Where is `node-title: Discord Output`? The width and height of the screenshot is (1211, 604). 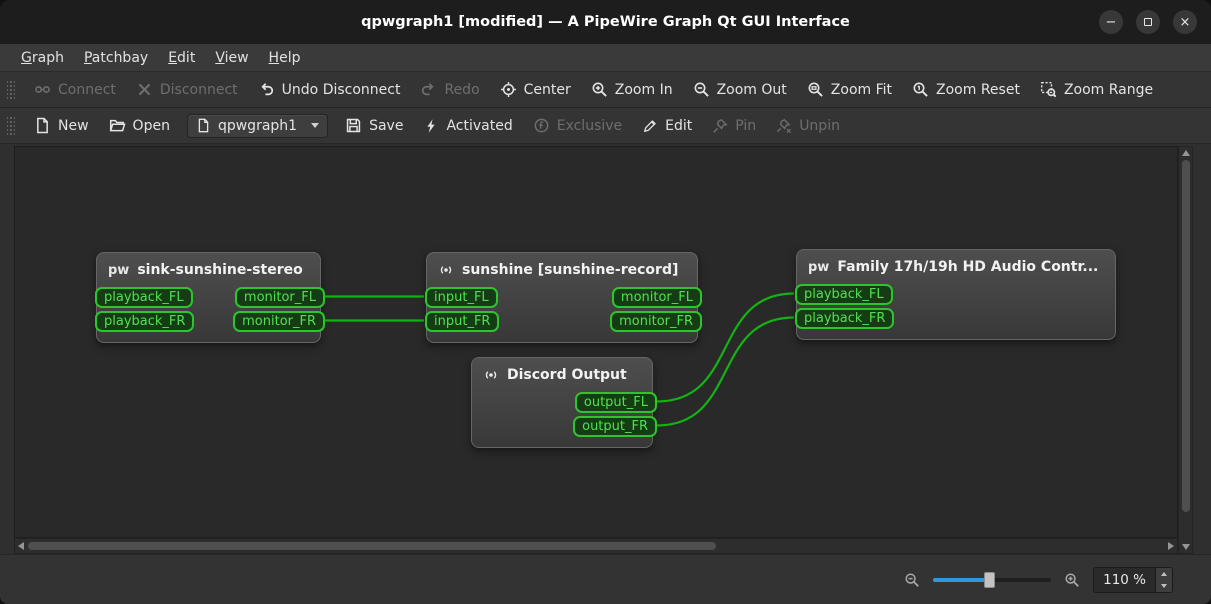
node-title: Discord Output is located at coordinates (567, 375).